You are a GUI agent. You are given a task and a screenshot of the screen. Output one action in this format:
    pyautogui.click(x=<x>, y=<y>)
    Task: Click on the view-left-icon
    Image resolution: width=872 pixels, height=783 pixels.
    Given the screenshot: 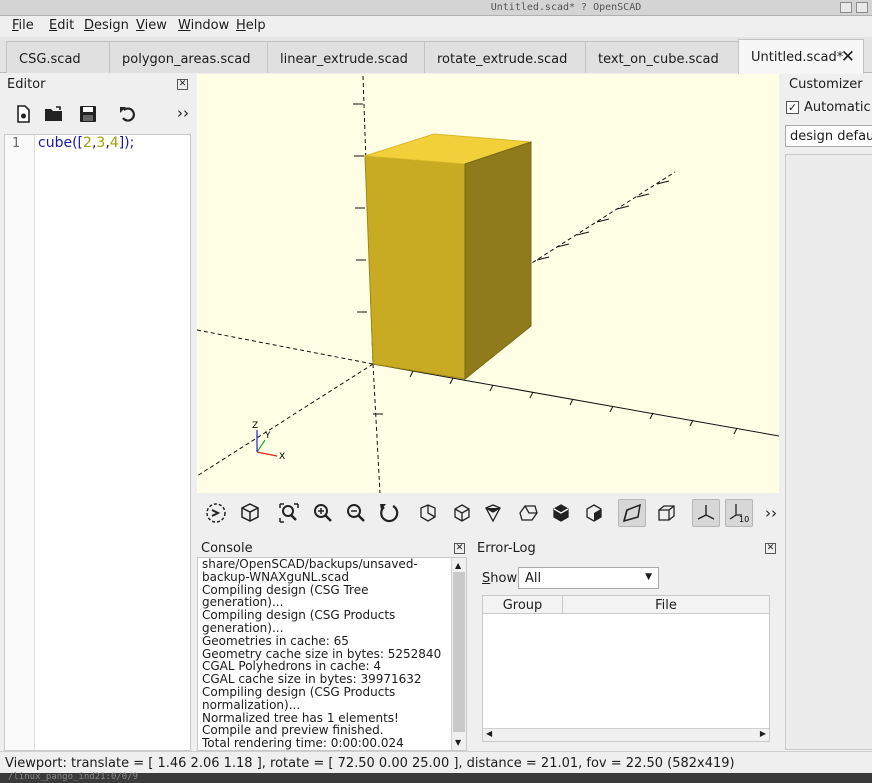 What is the action you would take?
    pyautogui.click(x=528, y=513)
    